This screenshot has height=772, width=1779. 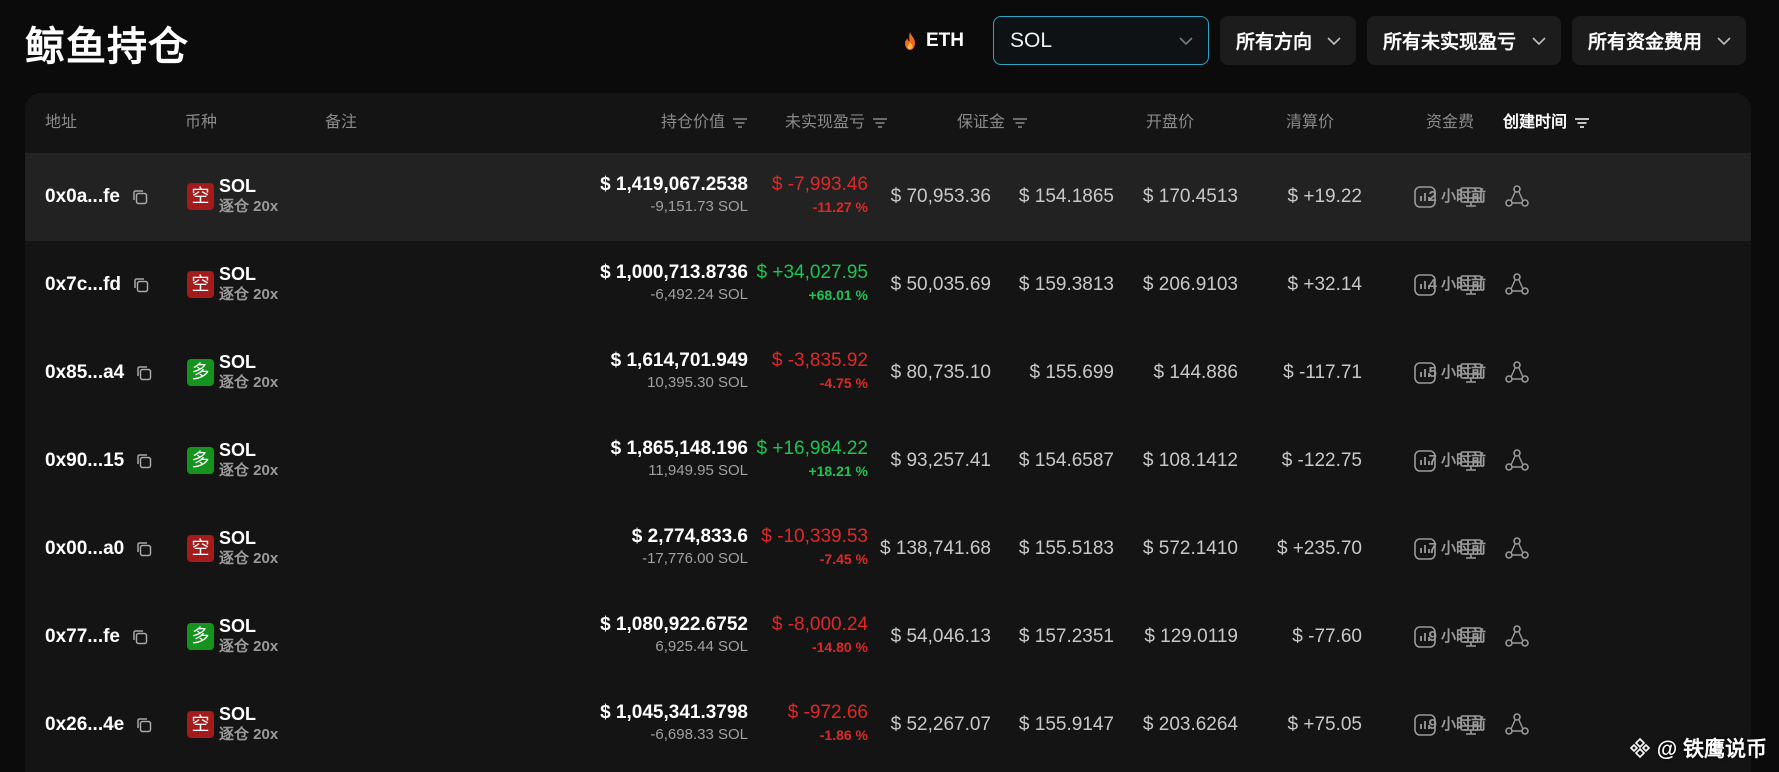 What do you see at coordinates (201, 122) in the screenshot?
I see `header-coin: 币种` at bounding box center [201, 122].